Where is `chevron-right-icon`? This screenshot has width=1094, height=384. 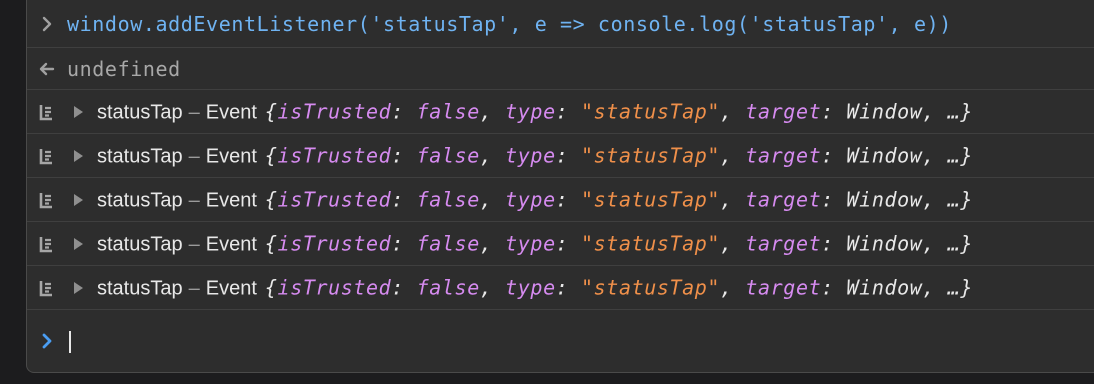
chevron-right-icon is located at coordinates (47, 24).